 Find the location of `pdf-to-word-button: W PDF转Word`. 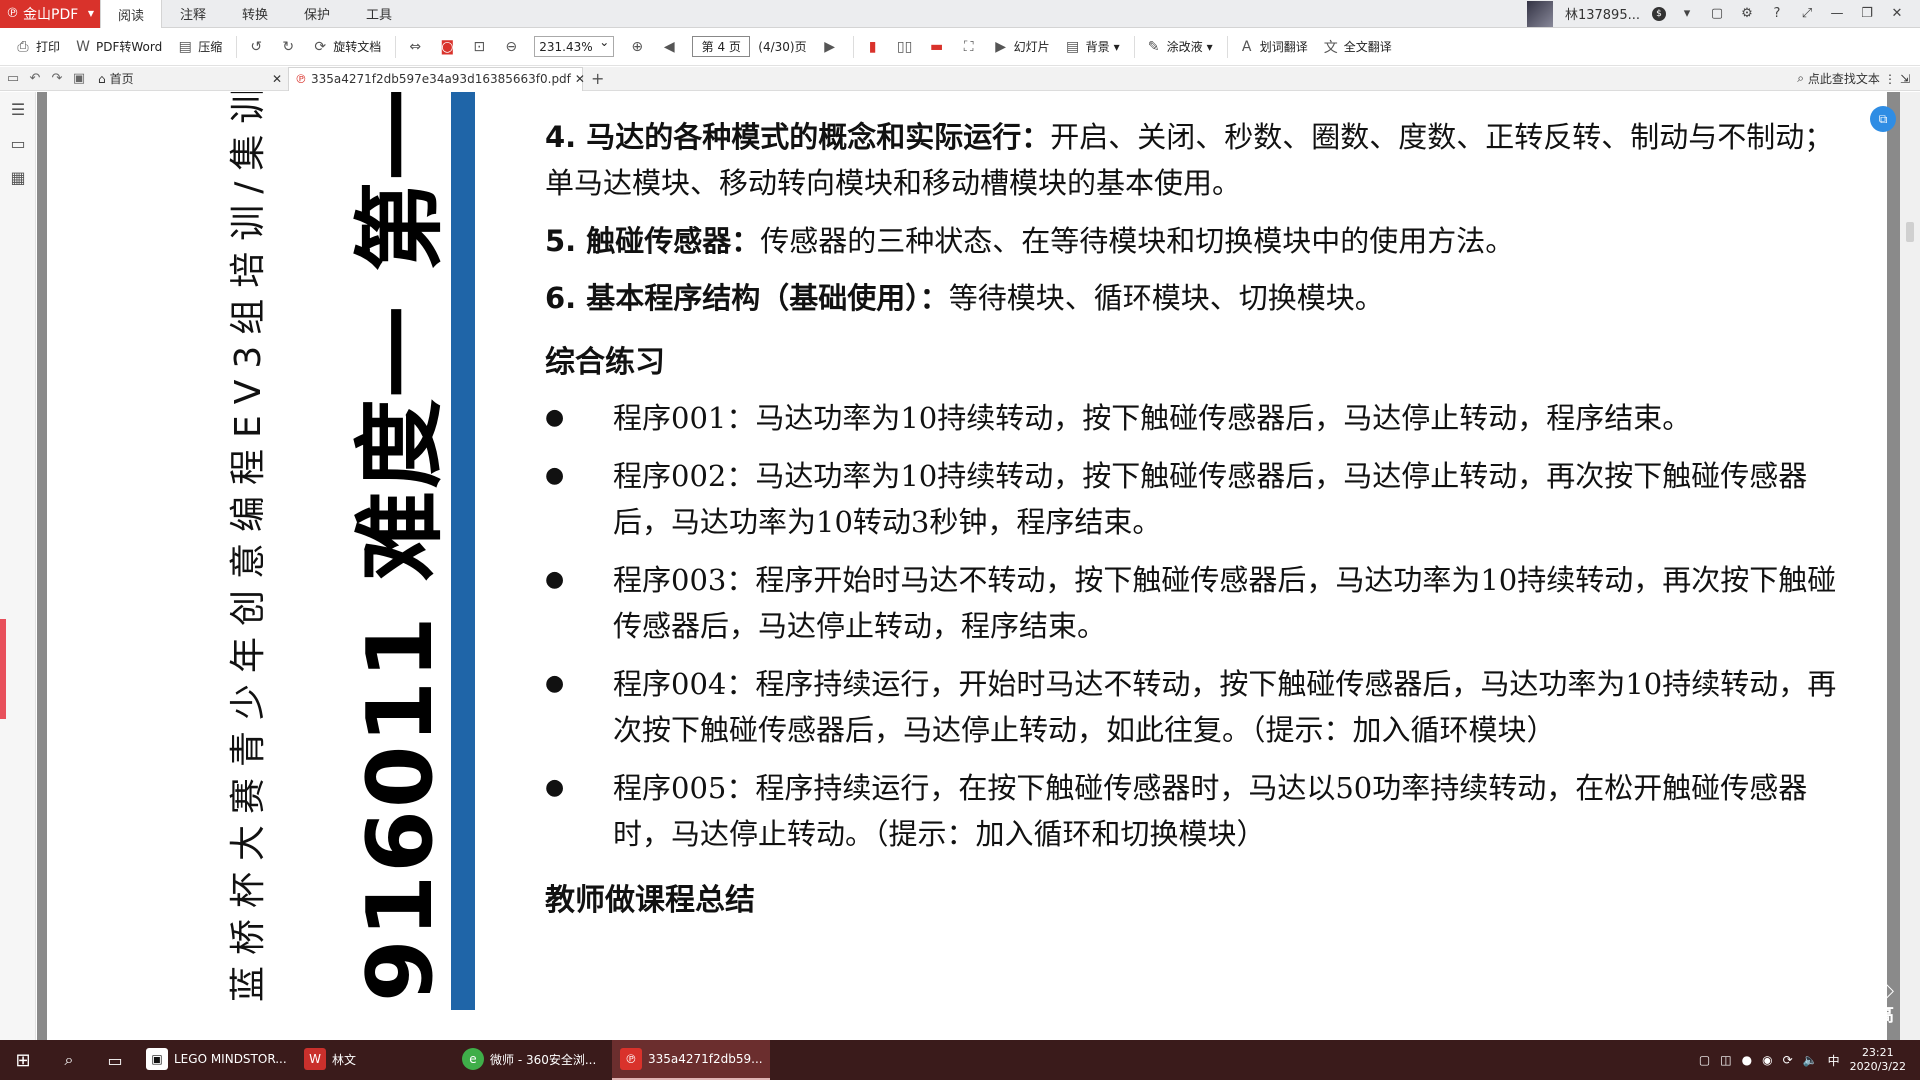

pdf-to-word-button: W PDF转Word is located at coordinates (118, 47).